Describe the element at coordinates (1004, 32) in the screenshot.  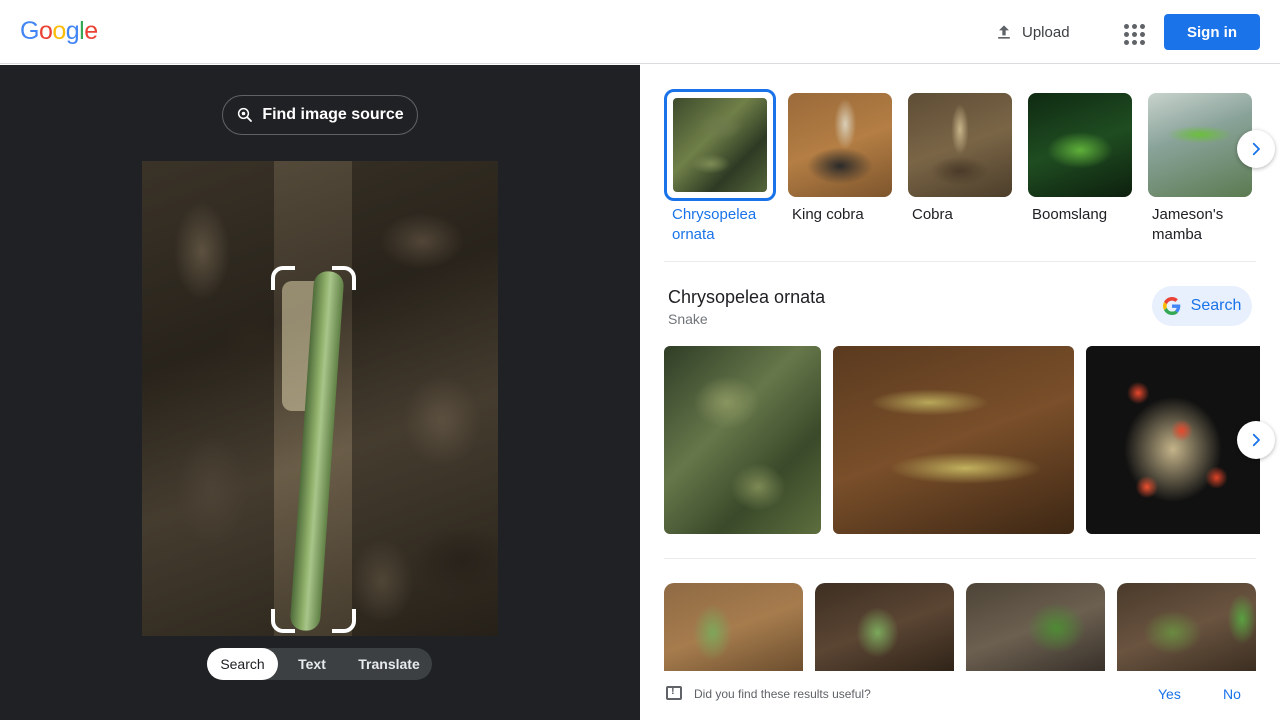
I see `upload-icon` at that location.